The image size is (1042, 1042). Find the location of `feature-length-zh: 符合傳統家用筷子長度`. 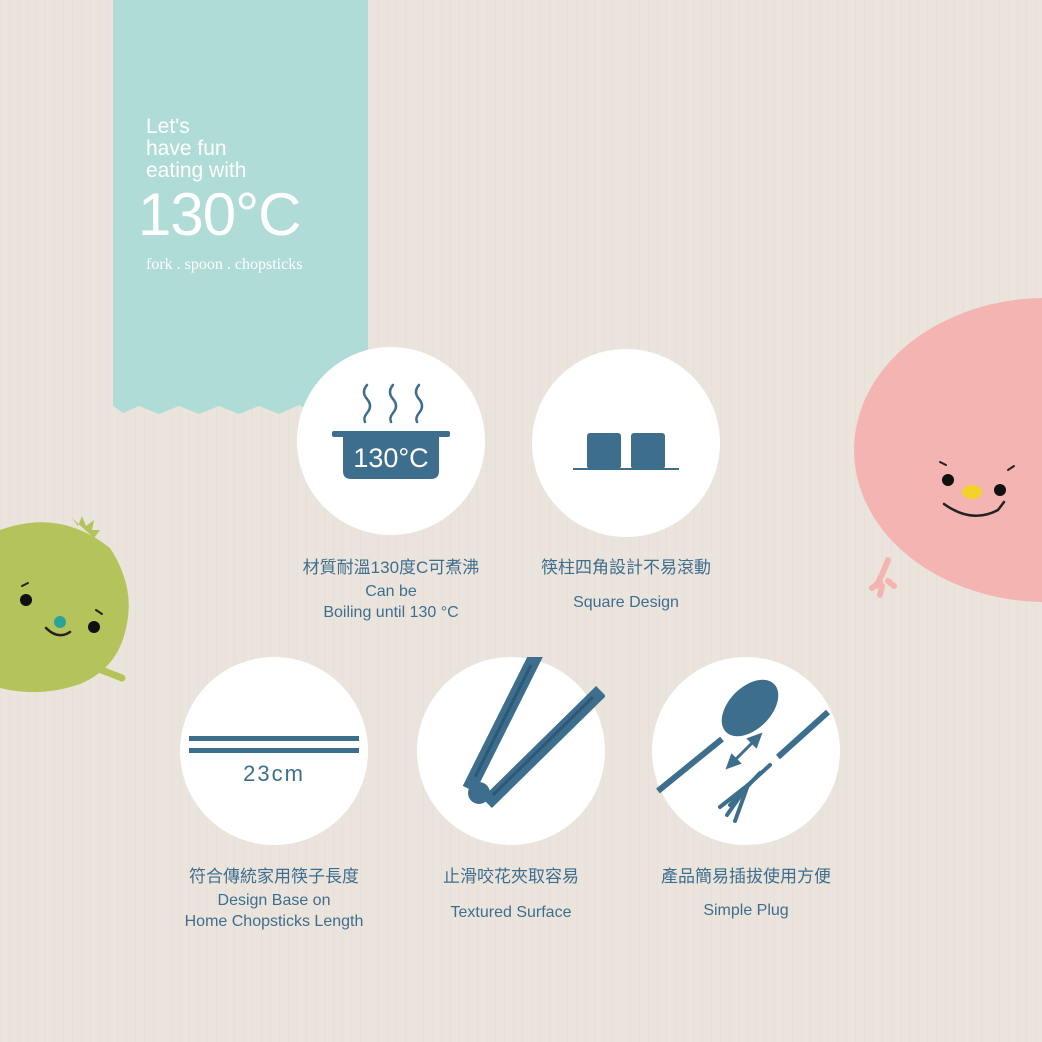

feature-length-zh: 符合傳統家用筷子長度 is located at coordinates (274, 876).